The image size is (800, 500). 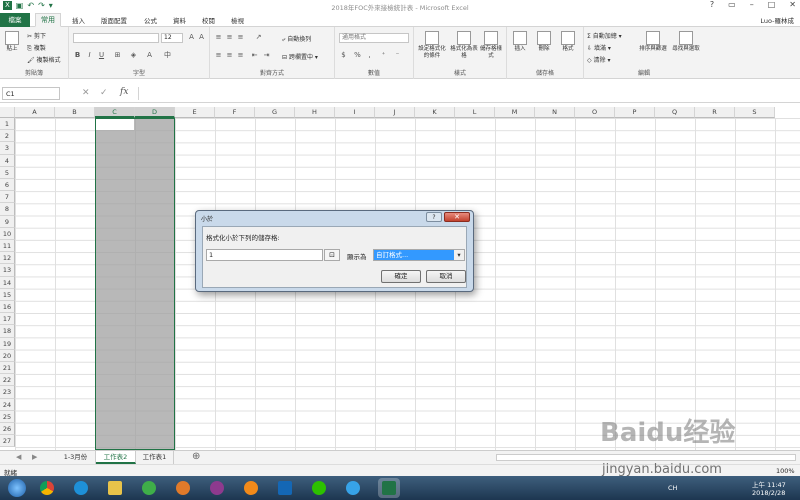 I want to click on cancel-button: 取消, so click(x=446, y=276).